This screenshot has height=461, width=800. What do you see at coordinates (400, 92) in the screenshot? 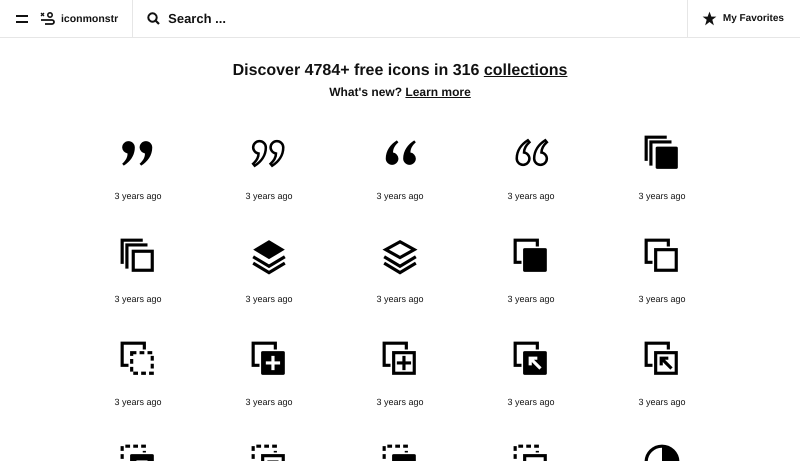
I see `subheadline: What's new? Learn more` at bounding box center [400, 92].